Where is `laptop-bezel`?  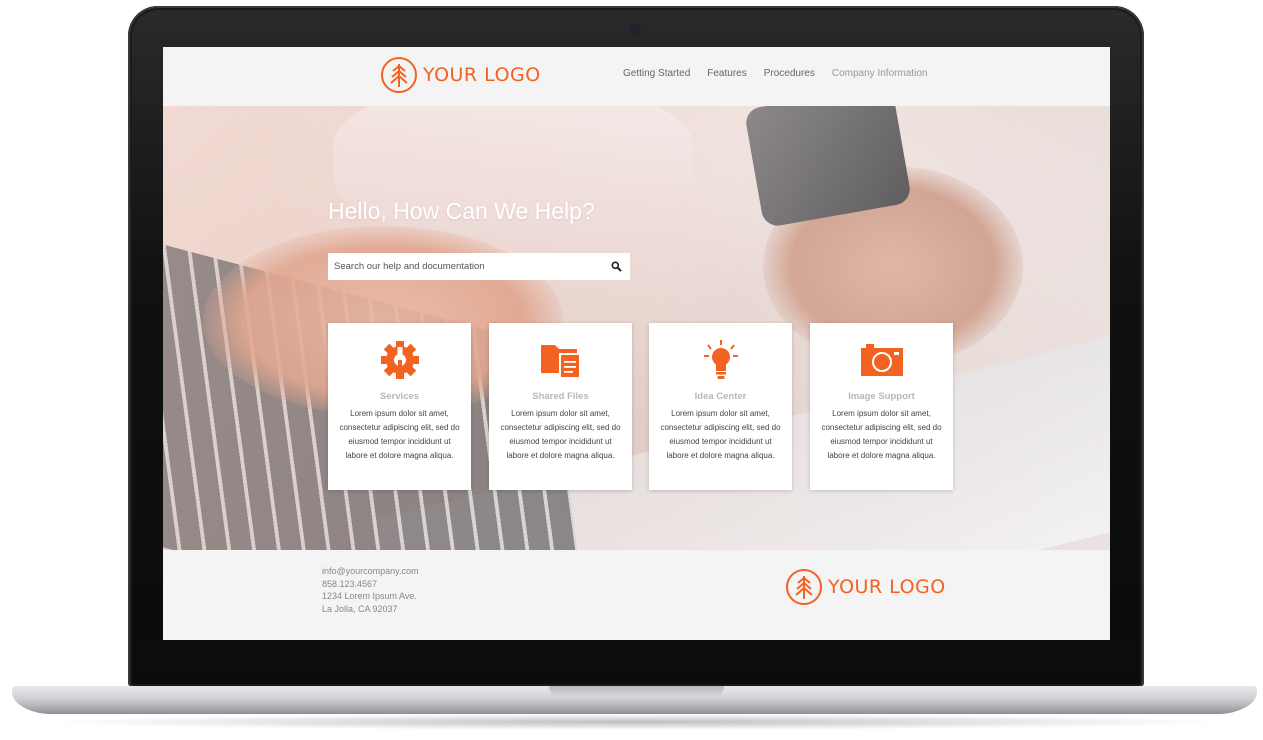
laptop-bezel is located at coordinates (636, 655).